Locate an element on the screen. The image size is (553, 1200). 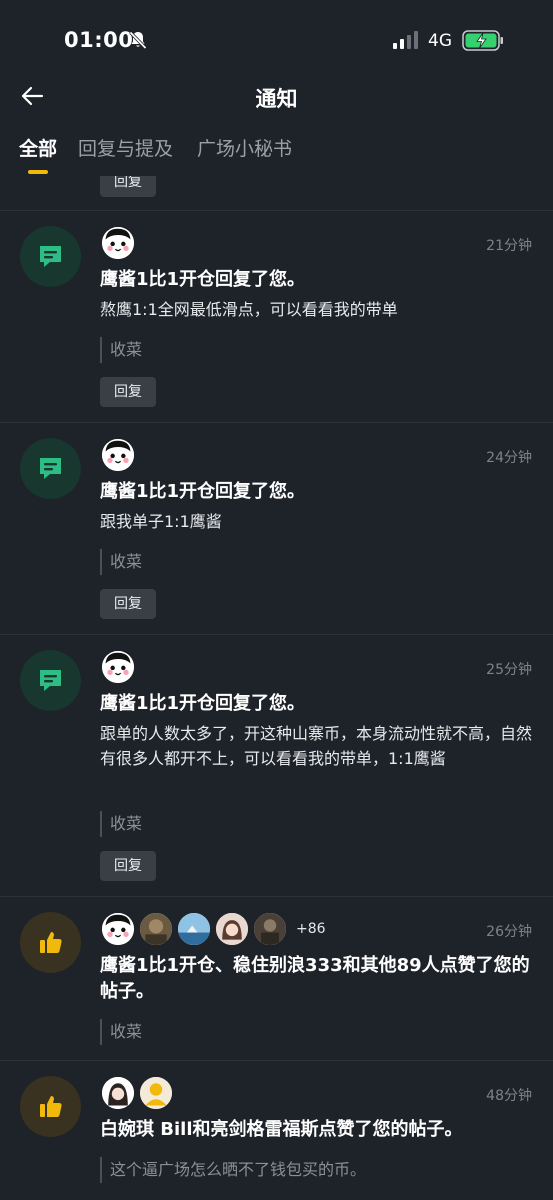
notification-body: 熬鹰1:1全网最低滑点，可以看看我的带单 is located at coordinates (249, 309).